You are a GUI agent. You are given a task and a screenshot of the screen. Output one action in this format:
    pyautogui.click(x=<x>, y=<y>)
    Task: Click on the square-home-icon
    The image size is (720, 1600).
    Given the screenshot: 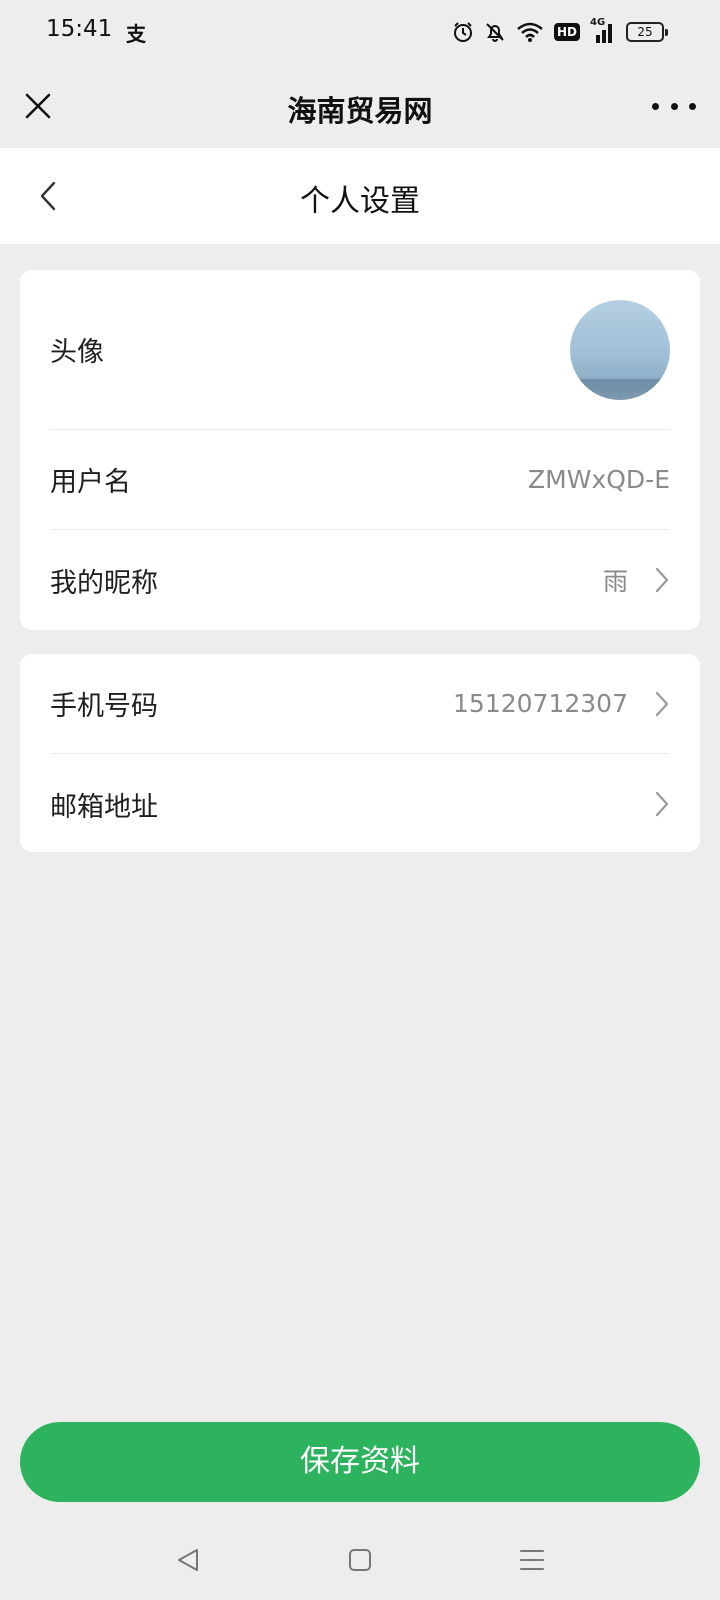 What is the action you would take?
    pyautogui.click(x=360, y=1560)
    